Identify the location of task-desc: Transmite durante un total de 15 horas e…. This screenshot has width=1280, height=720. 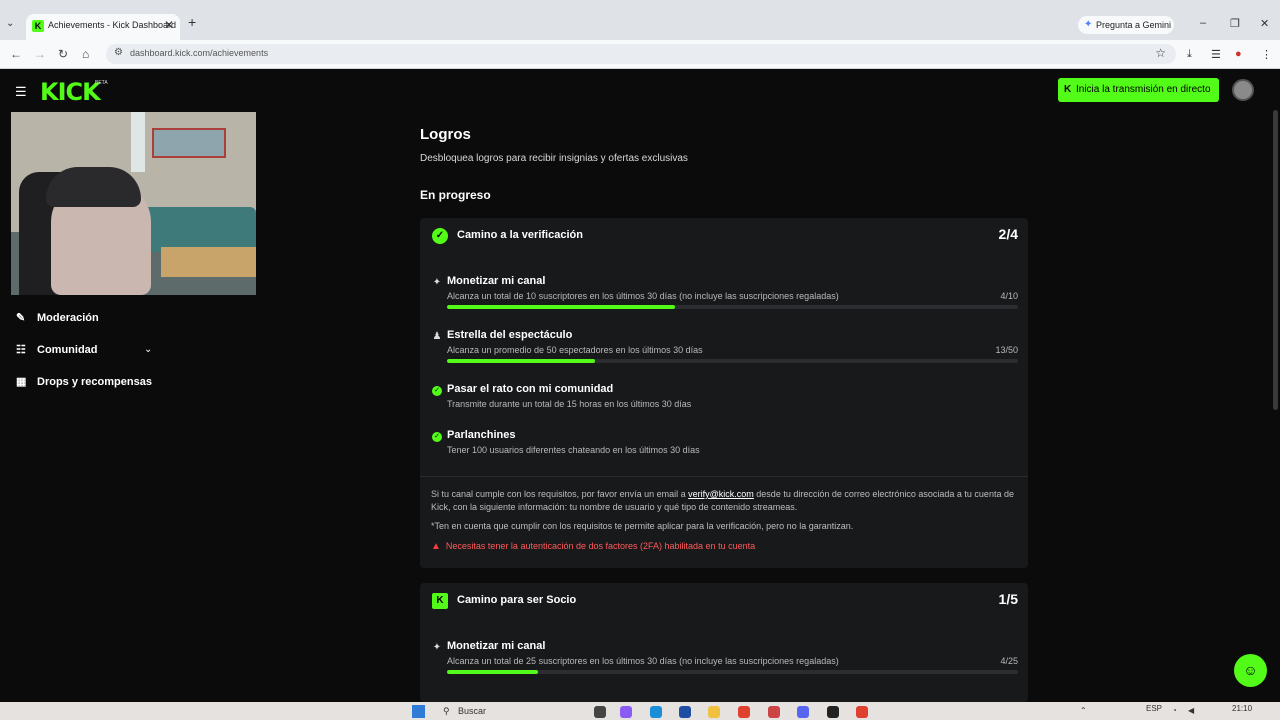
(569, 404).